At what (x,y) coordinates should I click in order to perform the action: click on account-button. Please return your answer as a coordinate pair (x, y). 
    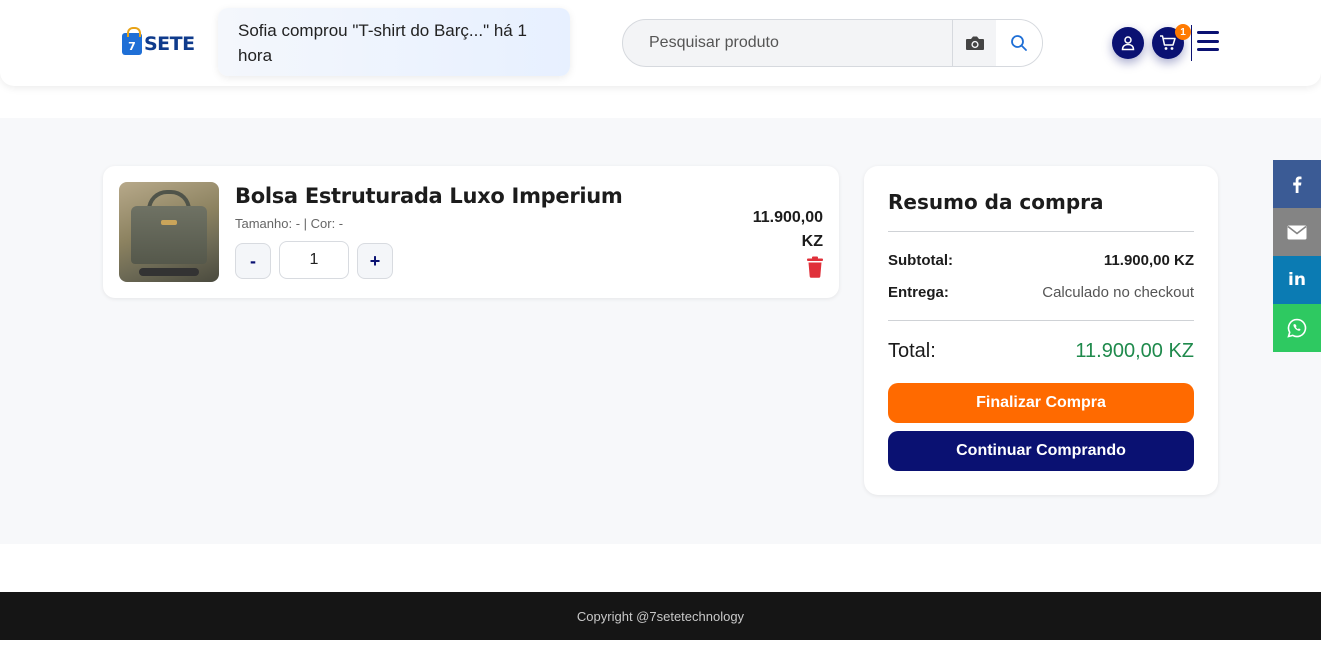
    Looking at the image, I should click on (1128, 43).